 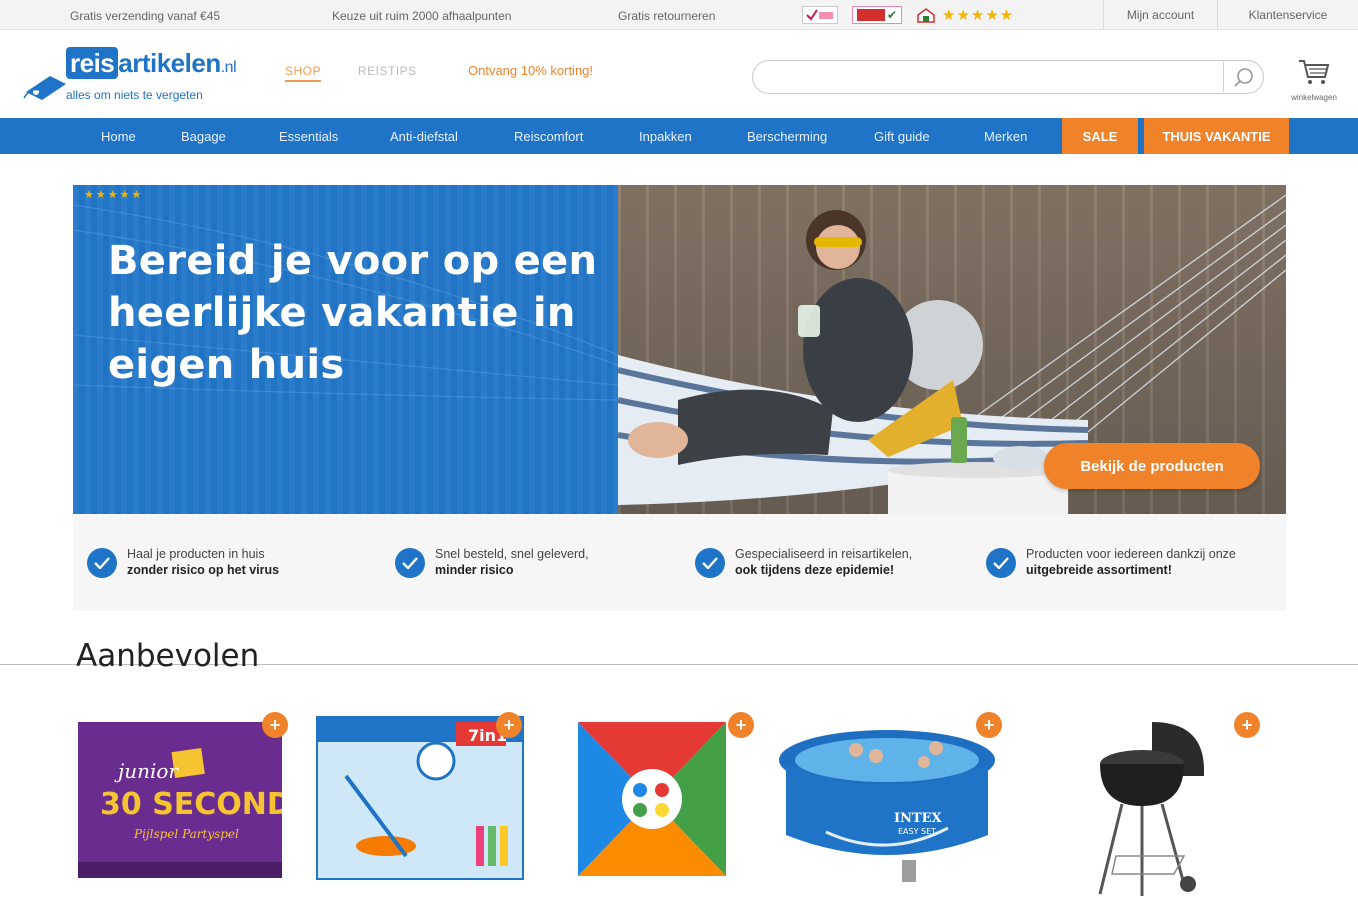 I want to click on usp-free-returns: Gratis retourneren, so click(x=667, y=16).